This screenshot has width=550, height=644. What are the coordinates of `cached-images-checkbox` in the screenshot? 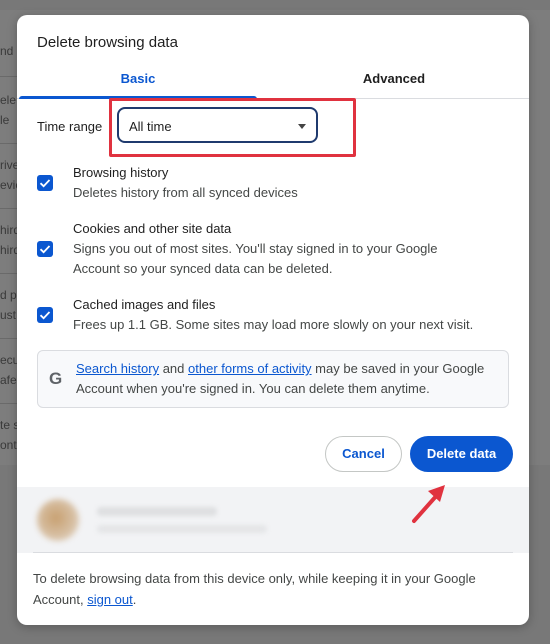 It's located at (45, 315).